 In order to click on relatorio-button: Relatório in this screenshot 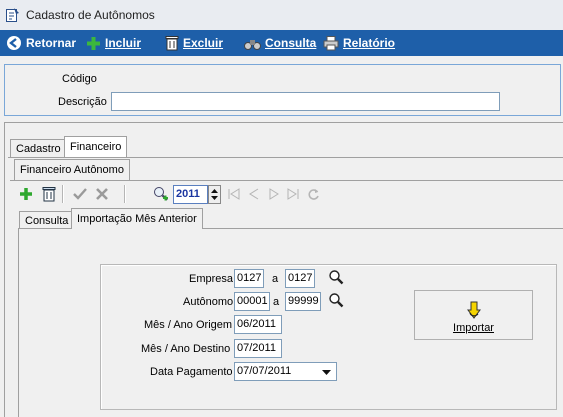, I will do `click(359, 43)`.